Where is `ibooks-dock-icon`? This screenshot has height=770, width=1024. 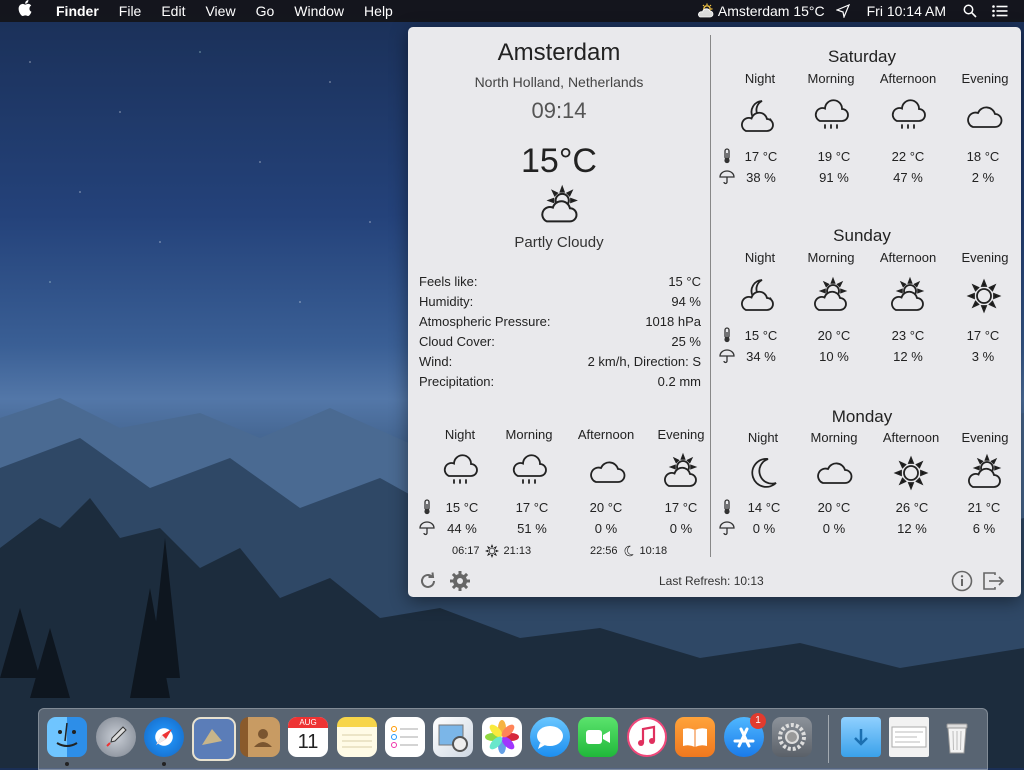
ibooks-dock-icon is located at coordinates (695, 737).